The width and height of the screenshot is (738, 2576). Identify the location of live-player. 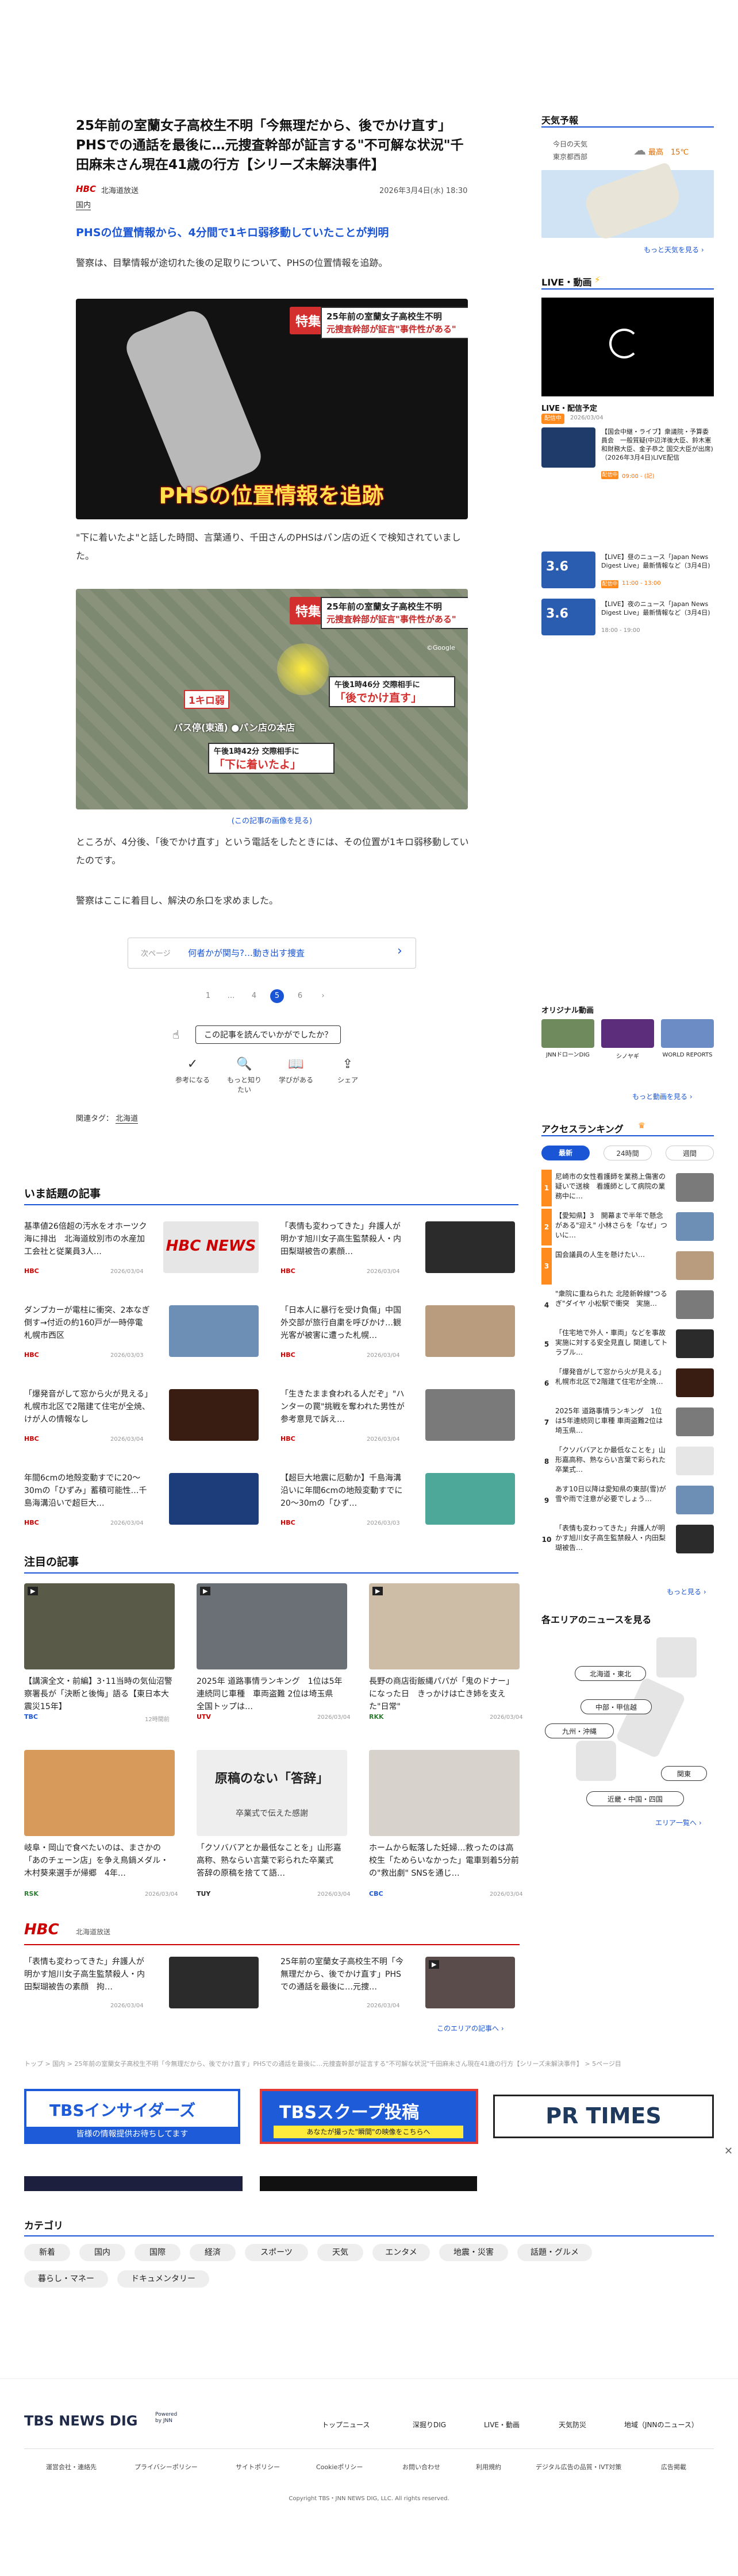
(627, 347).